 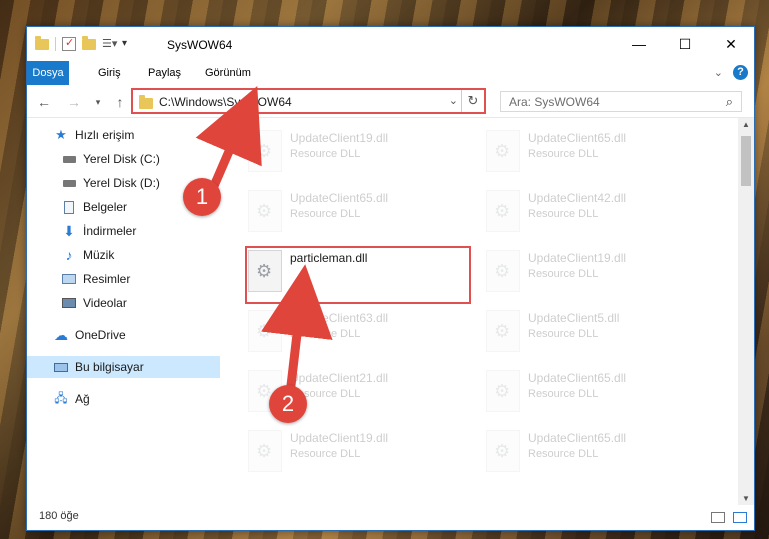 I want to click on close-button: ✕, so click(x=731, y=44).